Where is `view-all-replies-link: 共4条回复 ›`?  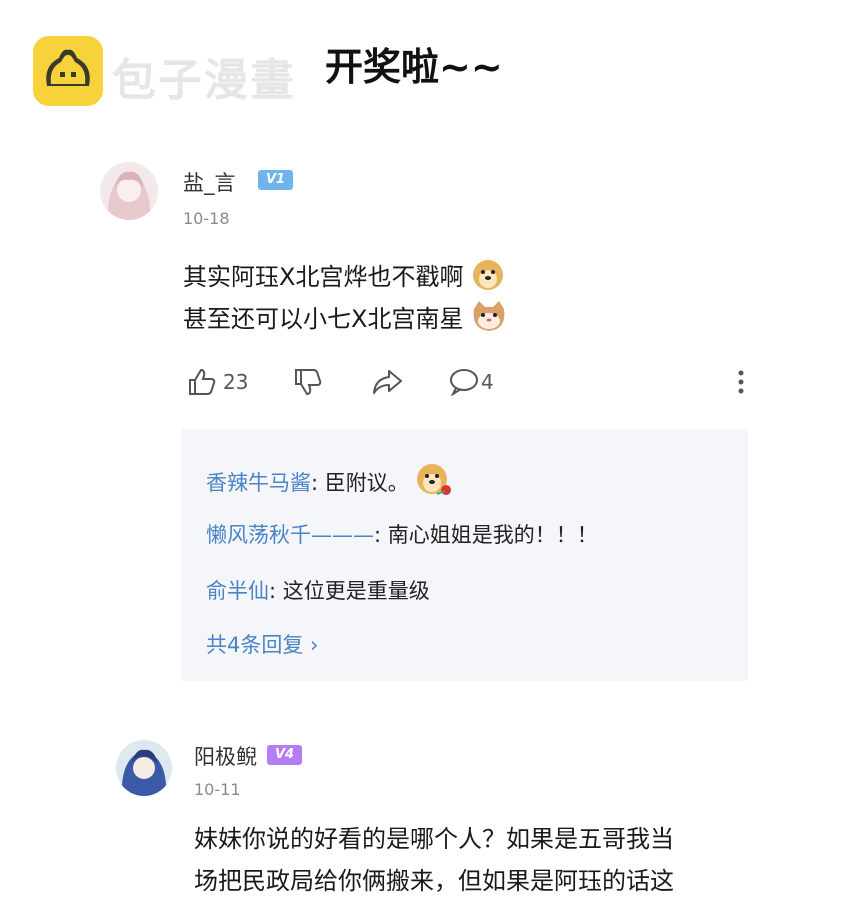
view-all-replies-link: 共4条回复 › is located at coordinates (262, 644).